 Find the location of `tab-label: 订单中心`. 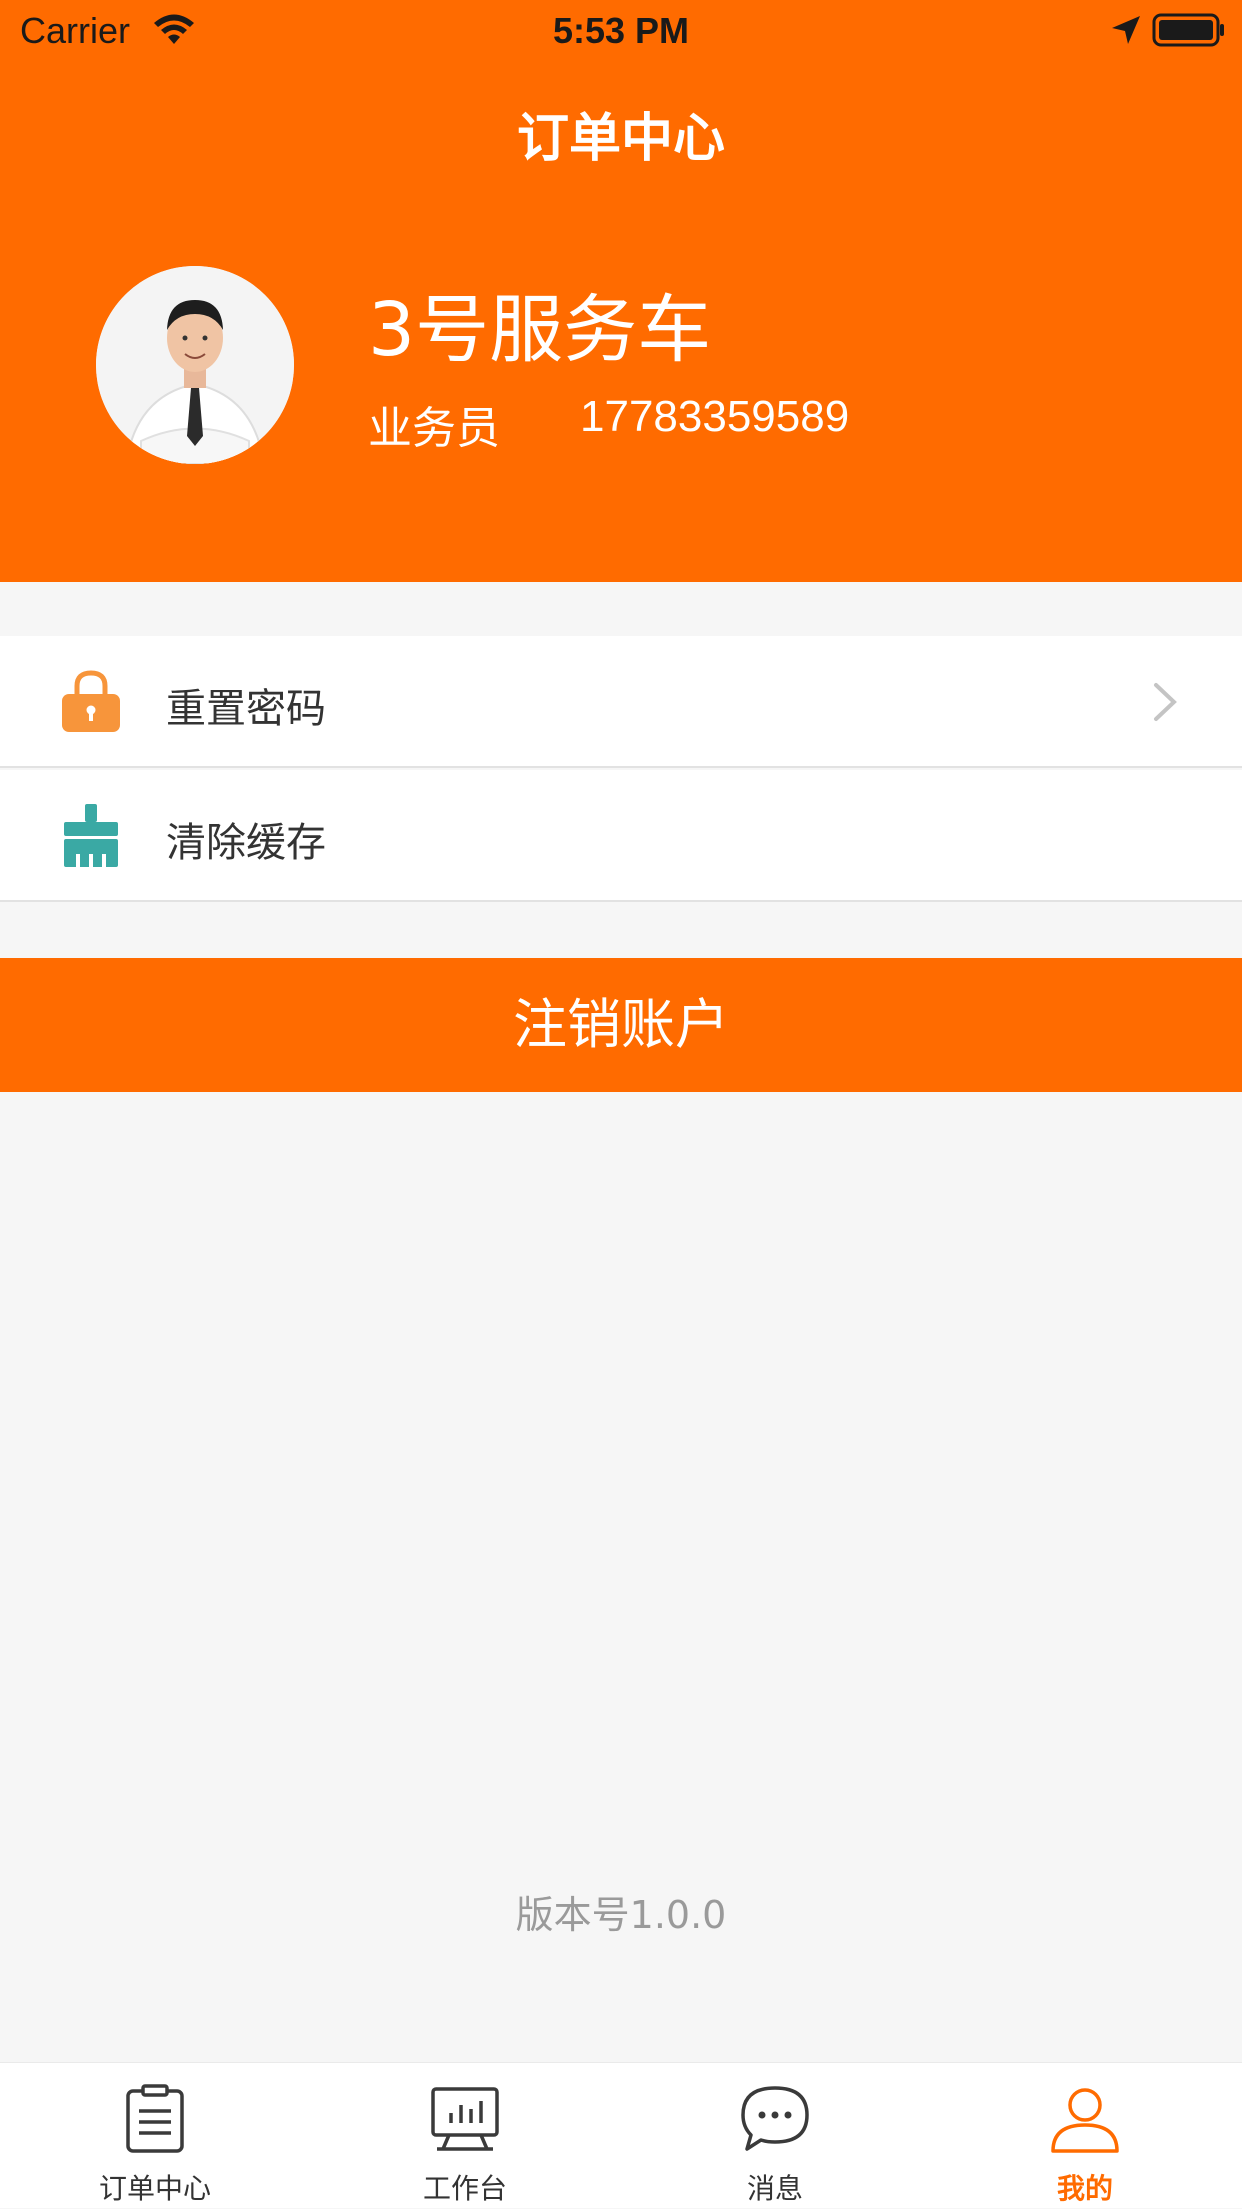

tab-label: 订单中心 is located at coordinates (154, 2188).